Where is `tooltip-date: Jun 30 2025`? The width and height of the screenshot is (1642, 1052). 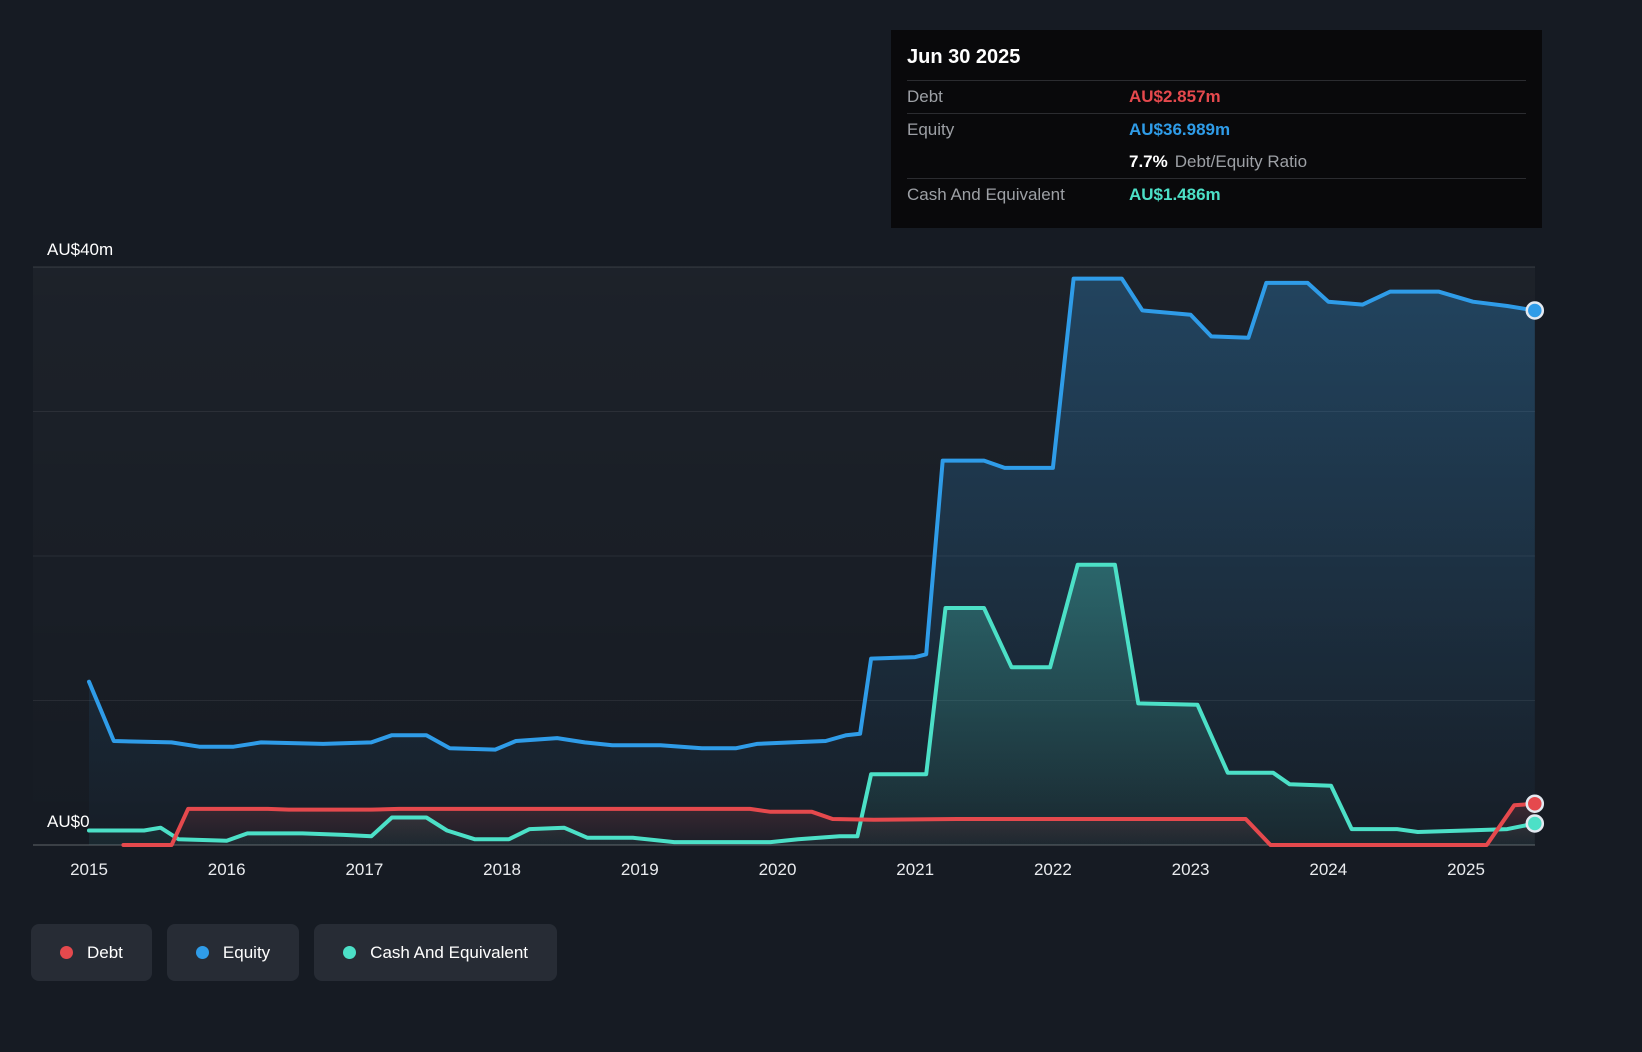 tooltip-date: Jun 30 2025 is located at coordinates (964, 57).